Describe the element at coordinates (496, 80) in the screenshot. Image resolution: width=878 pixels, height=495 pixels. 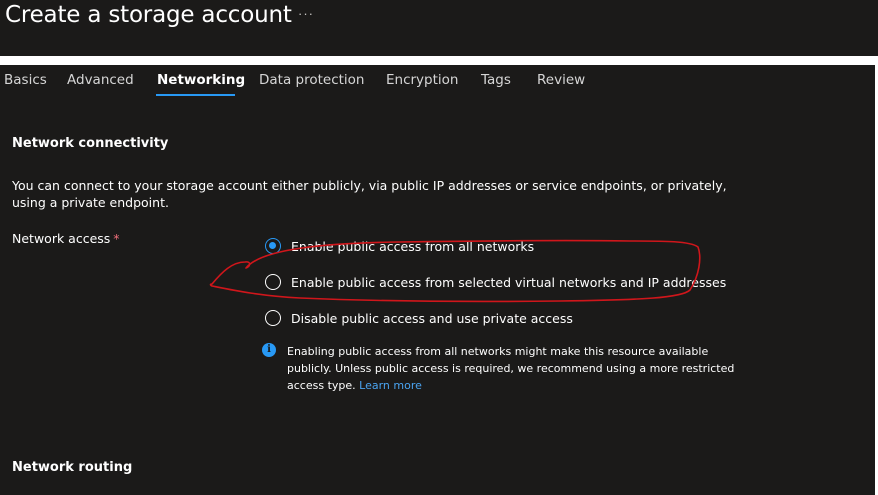
I see `tab-tags: Tags` at that location.